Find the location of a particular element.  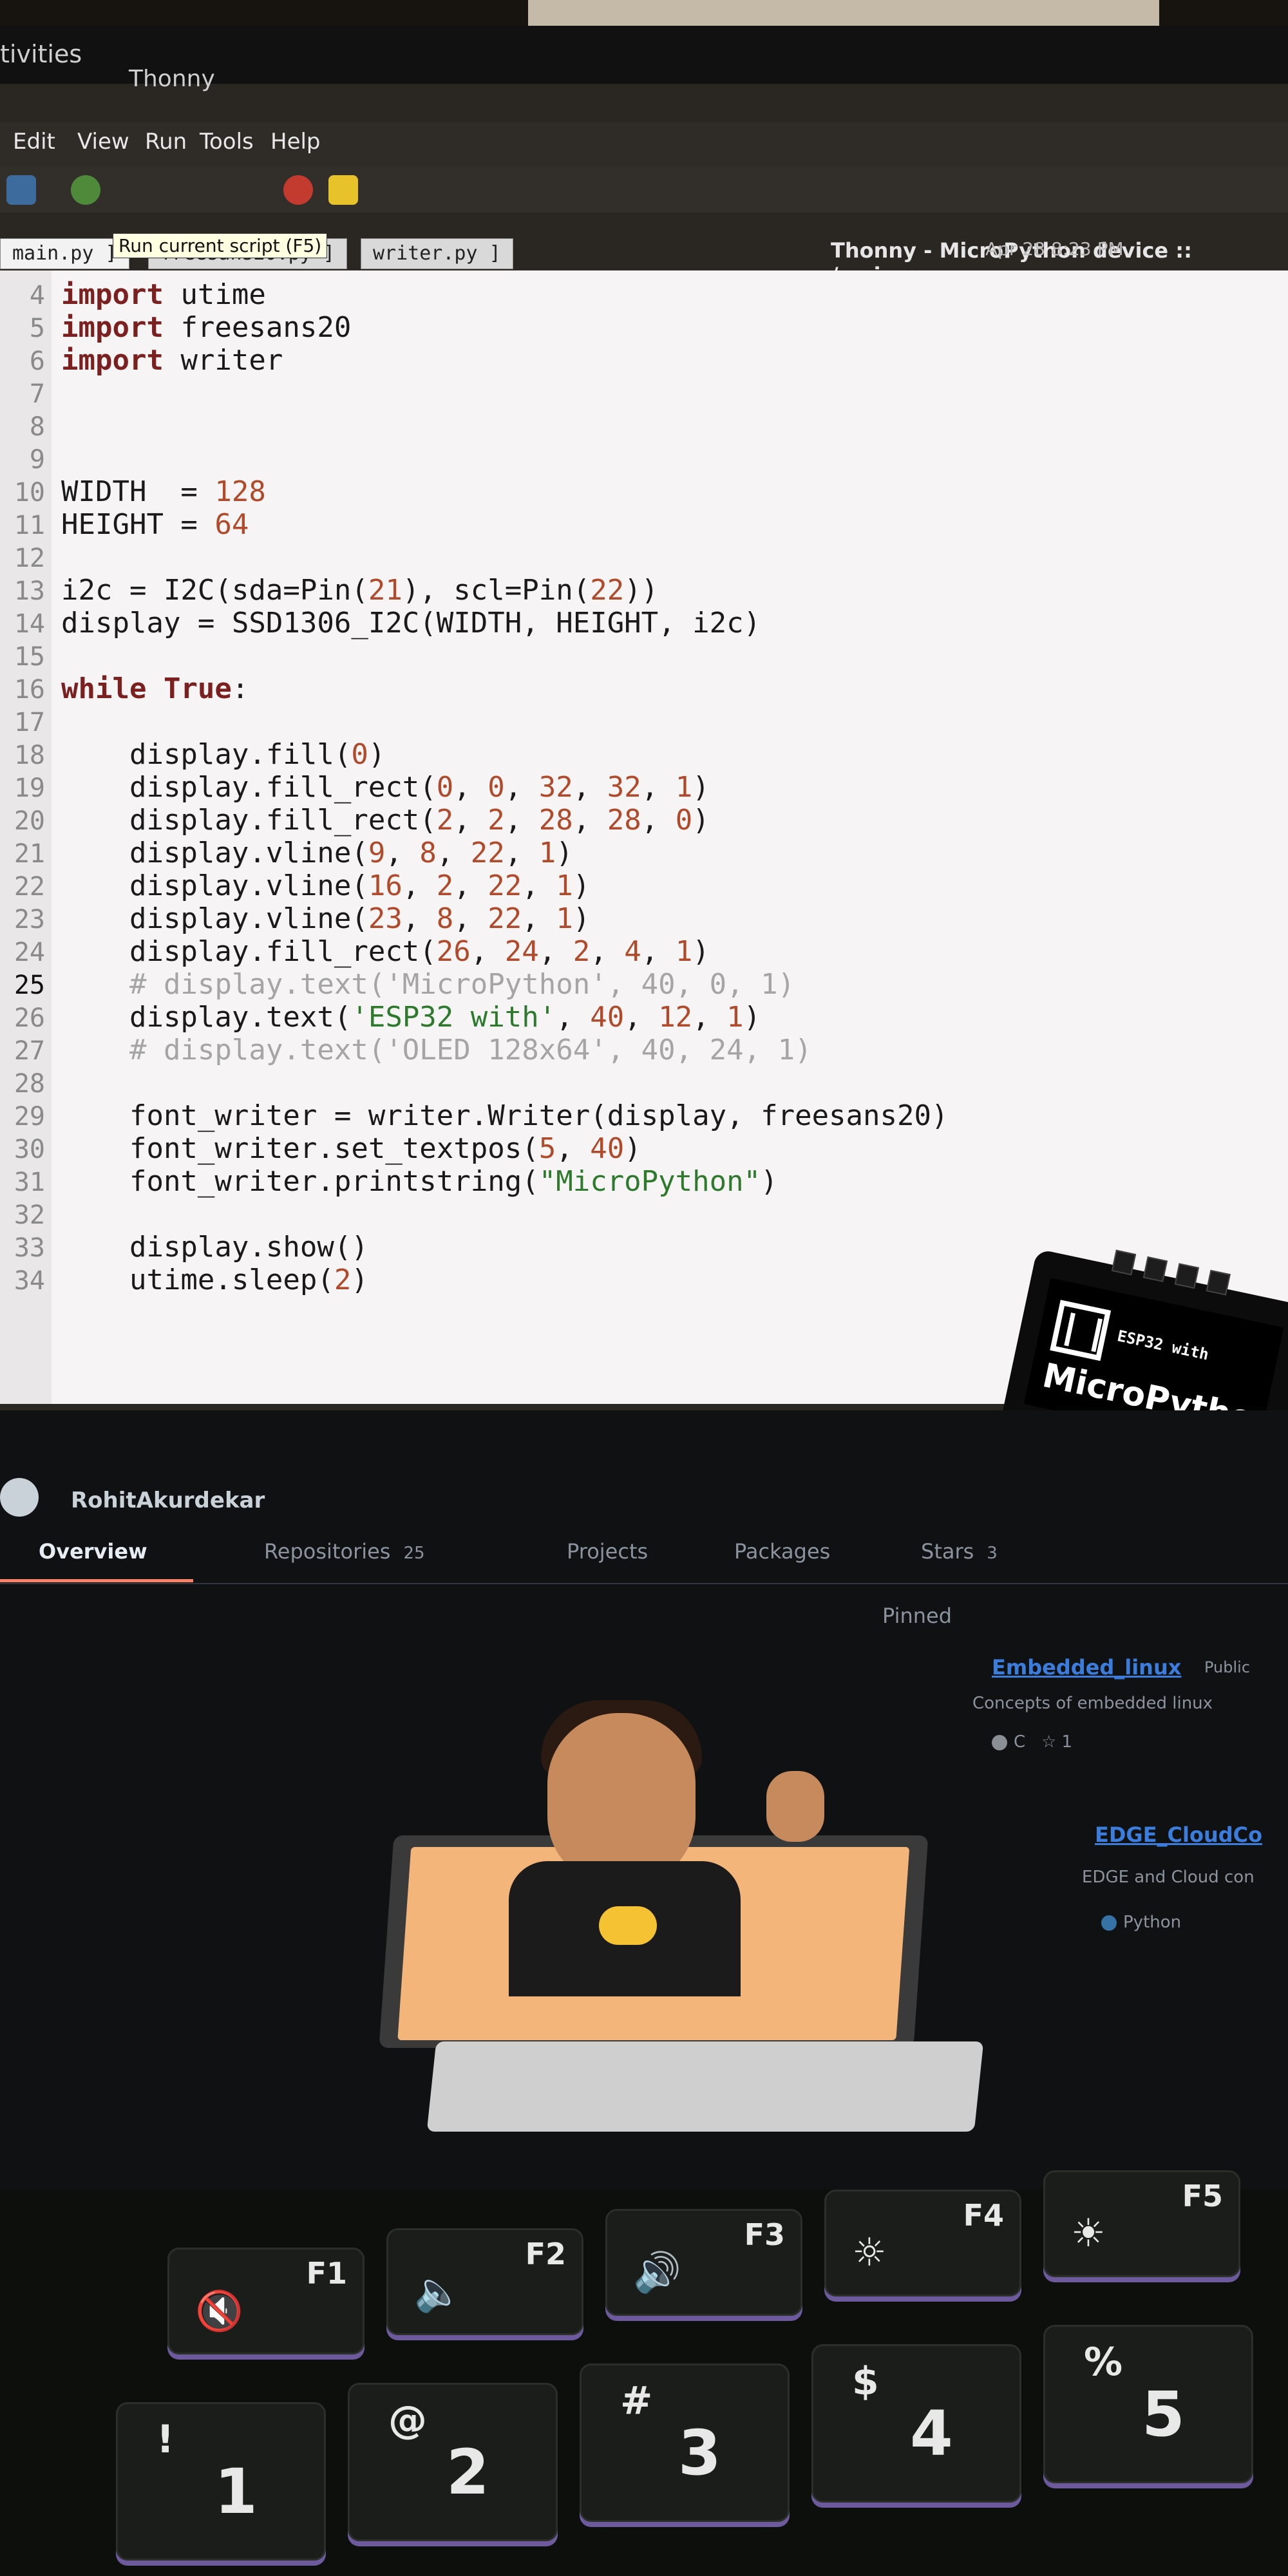

code-line: display.fill_rect(26, 24, 2, 4, 1) is located at coordinates (385, 951).